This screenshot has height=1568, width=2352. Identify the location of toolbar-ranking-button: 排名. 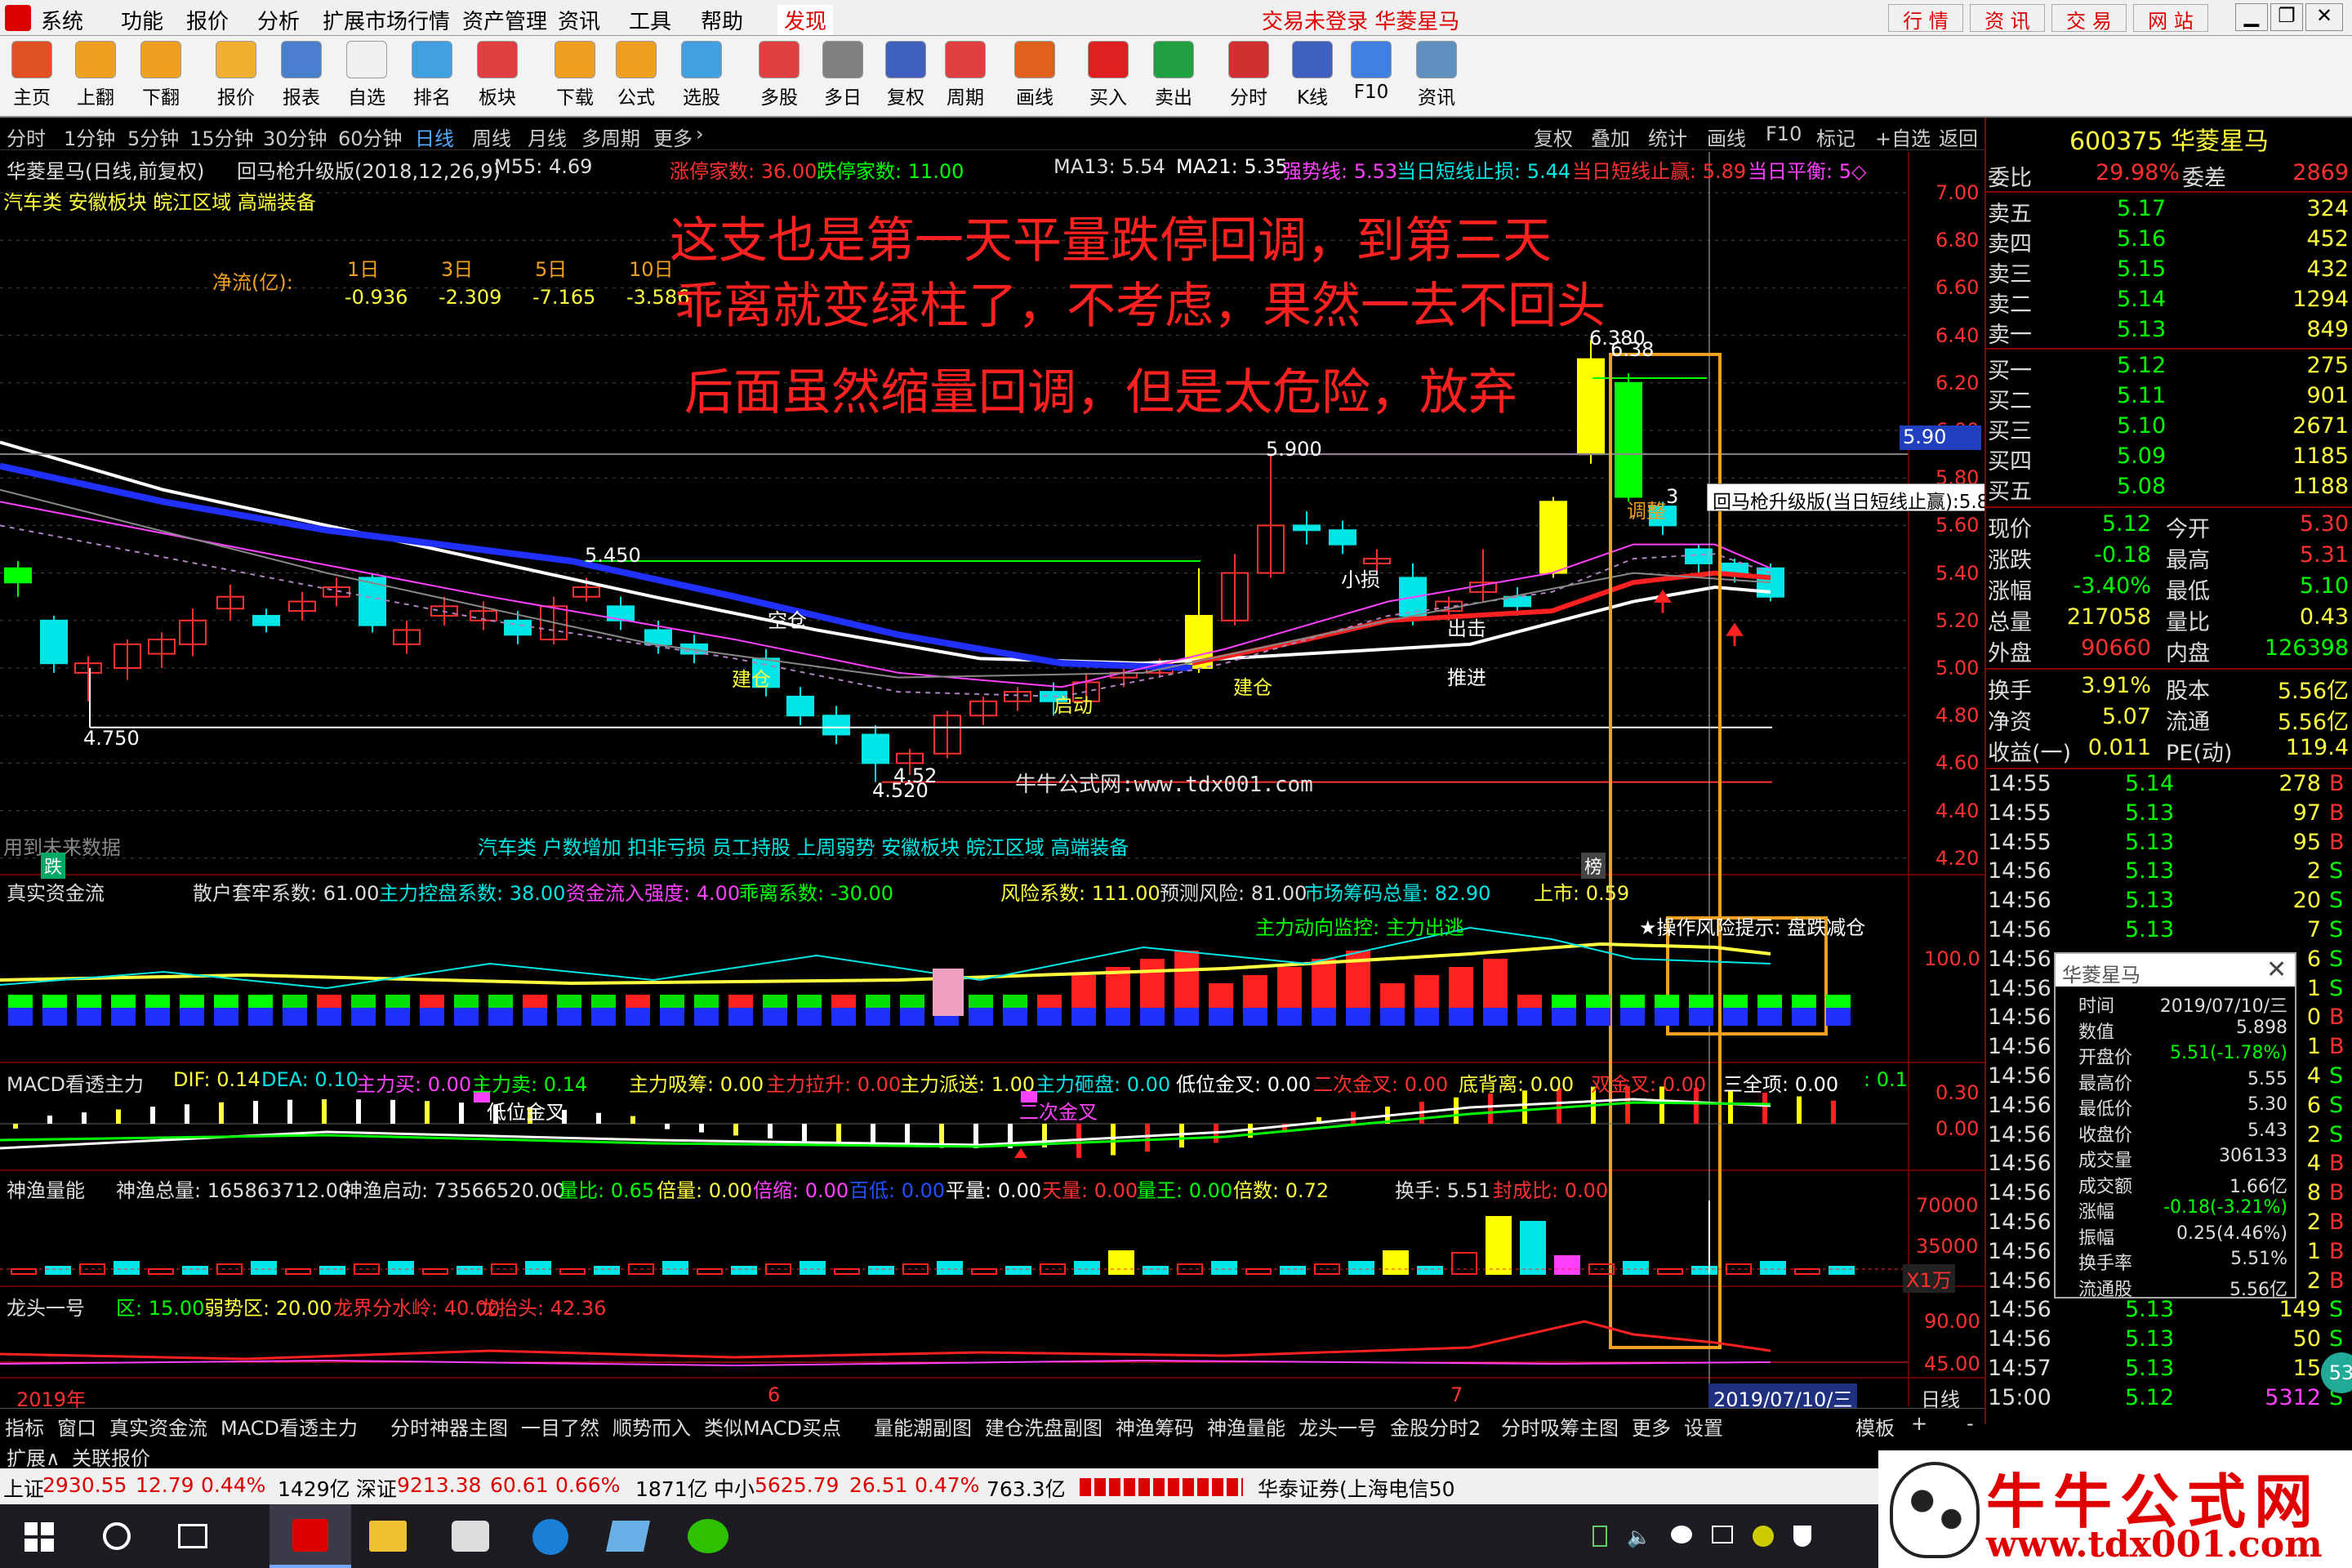
(432, 76).